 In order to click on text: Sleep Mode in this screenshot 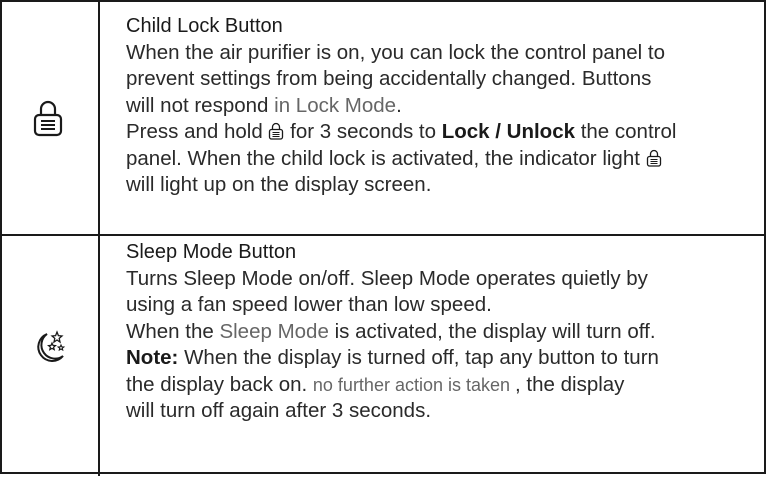, I will do `click(274, 331)`.